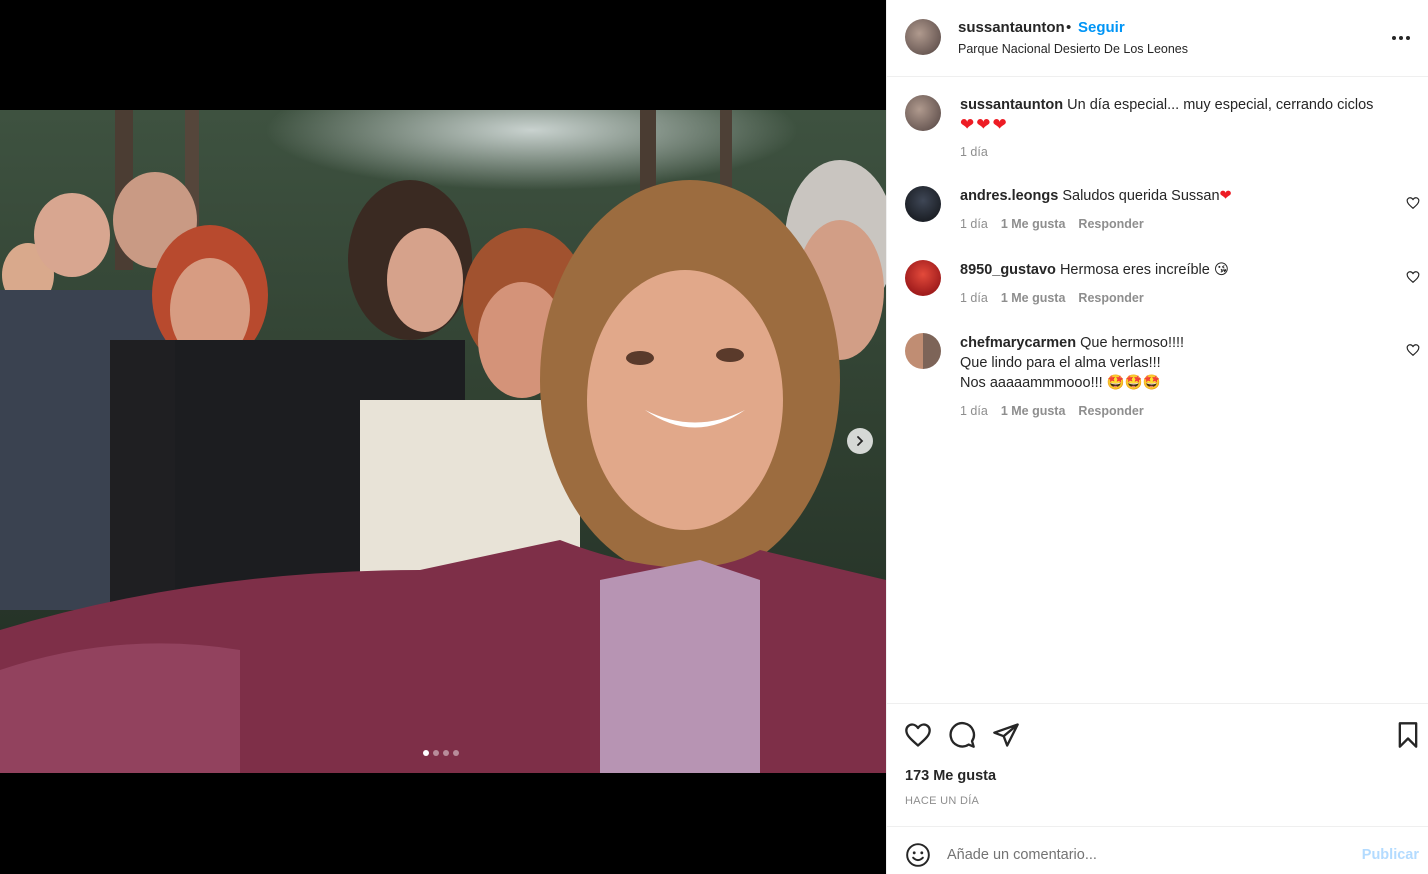  Describe the element at coordinates (1221, 270) in the screenshot. I see `comment-emoji: 😘` at that location.